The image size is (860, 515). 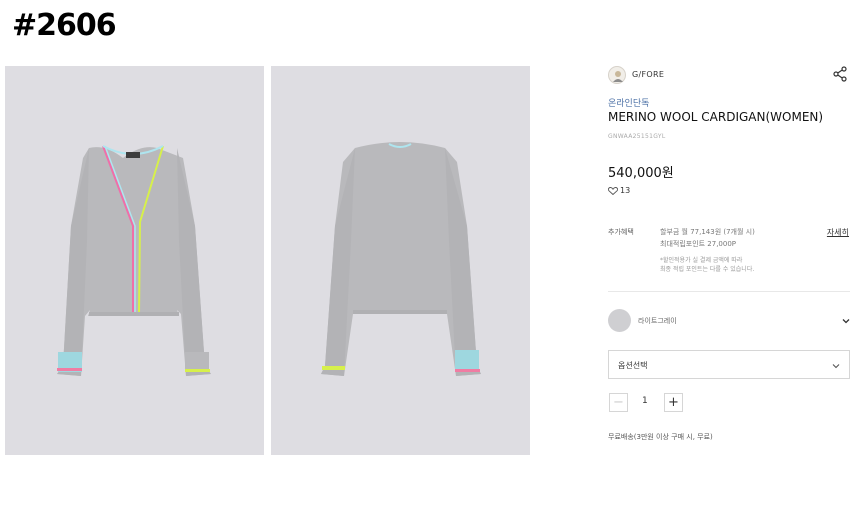 I want to click on quantity-increase-button: +, so click(x=673, y=402).